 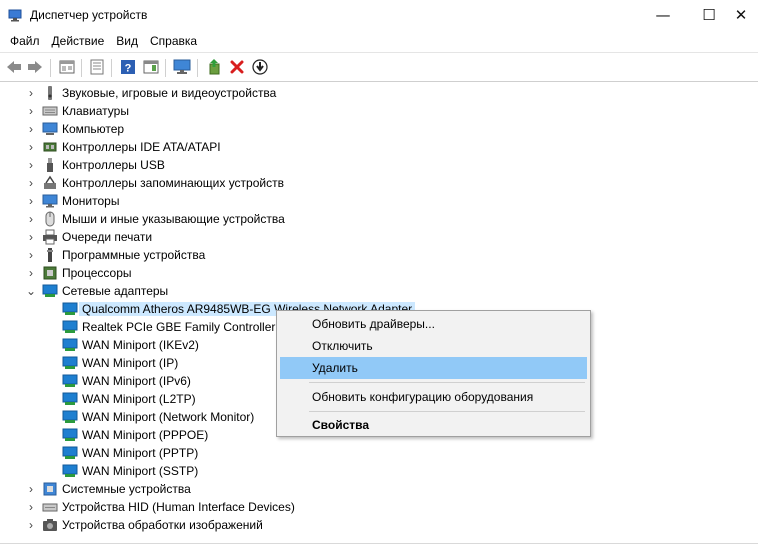 I want to click on tree-item-label: Мыши и иные указывающие устройства, so click(x=173, y=219).